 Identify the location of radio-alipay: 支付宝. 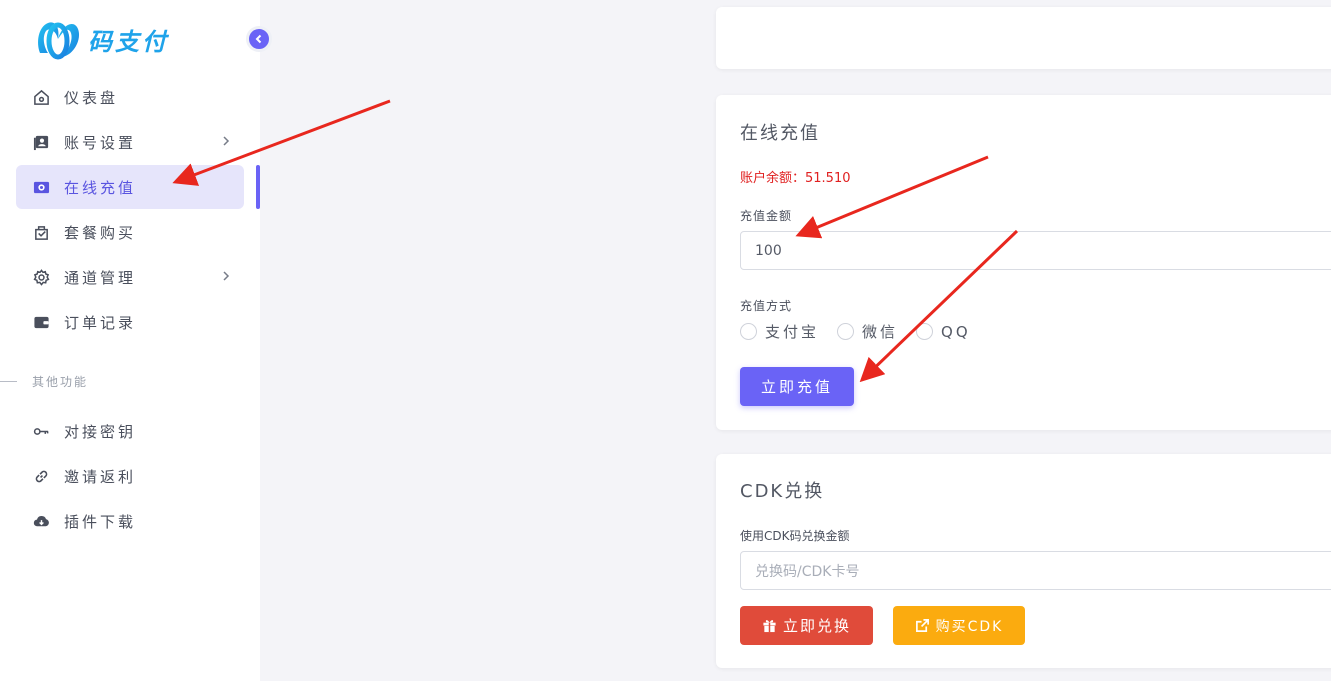
(779, 331).